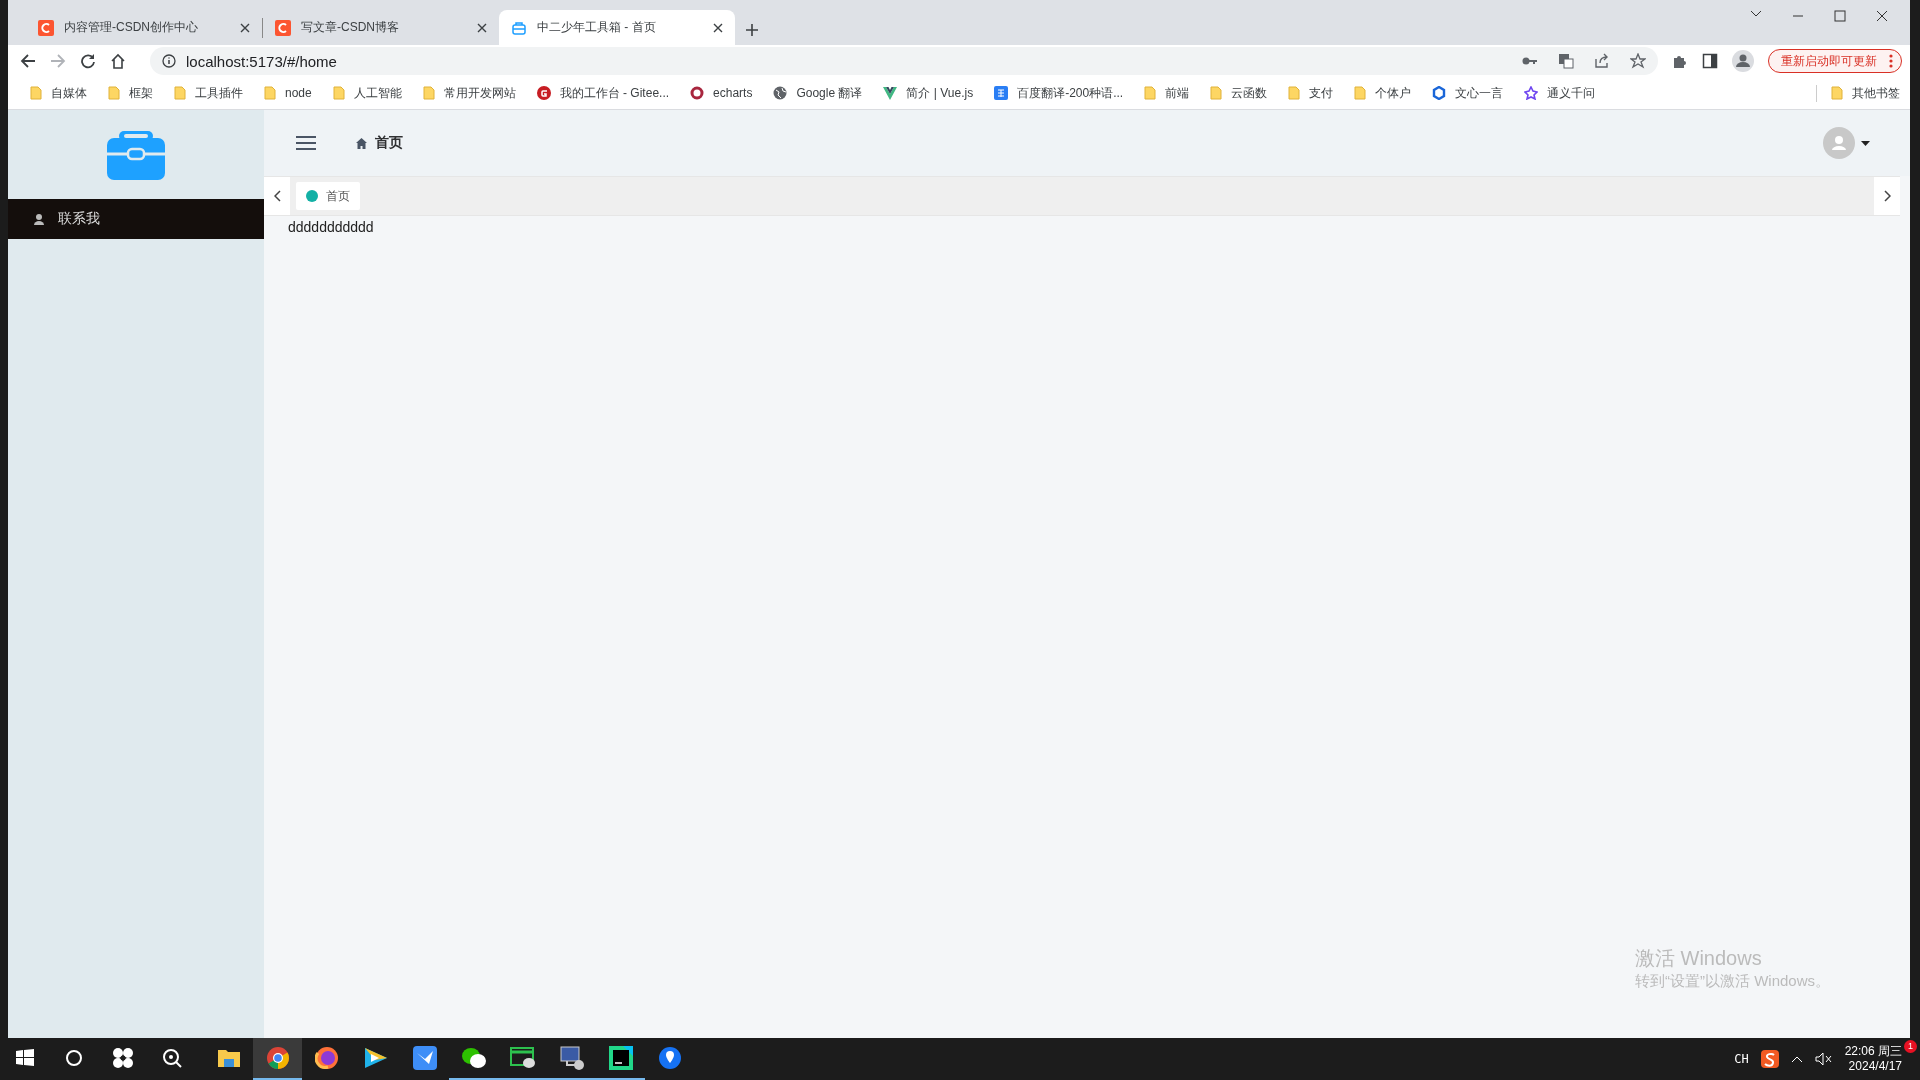  I want to click on language-indicator: CH, so click(1741, 1059).